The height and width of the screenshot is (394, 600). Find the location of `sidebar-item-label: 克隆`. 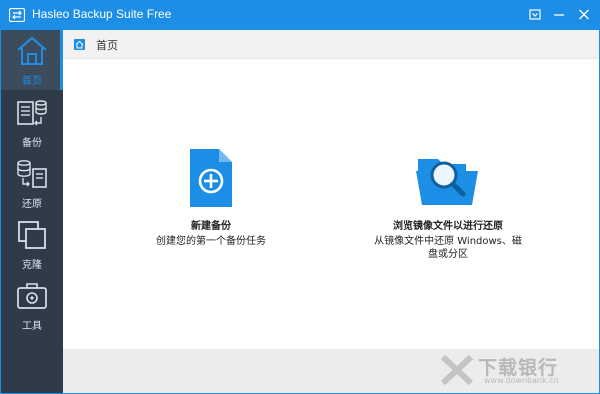

sidebar-item-label: 克隆 is located at coordinates (32, 265).